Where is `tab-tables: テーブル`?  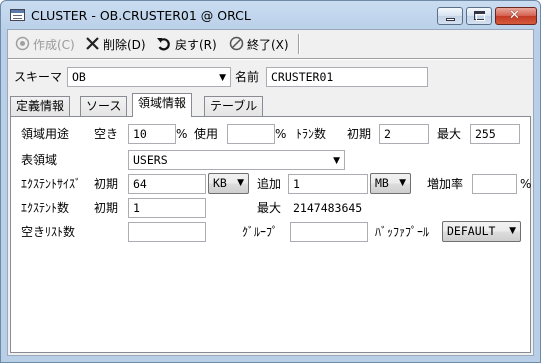
tab-tables: テーブル is located at coordinates (234, 106).